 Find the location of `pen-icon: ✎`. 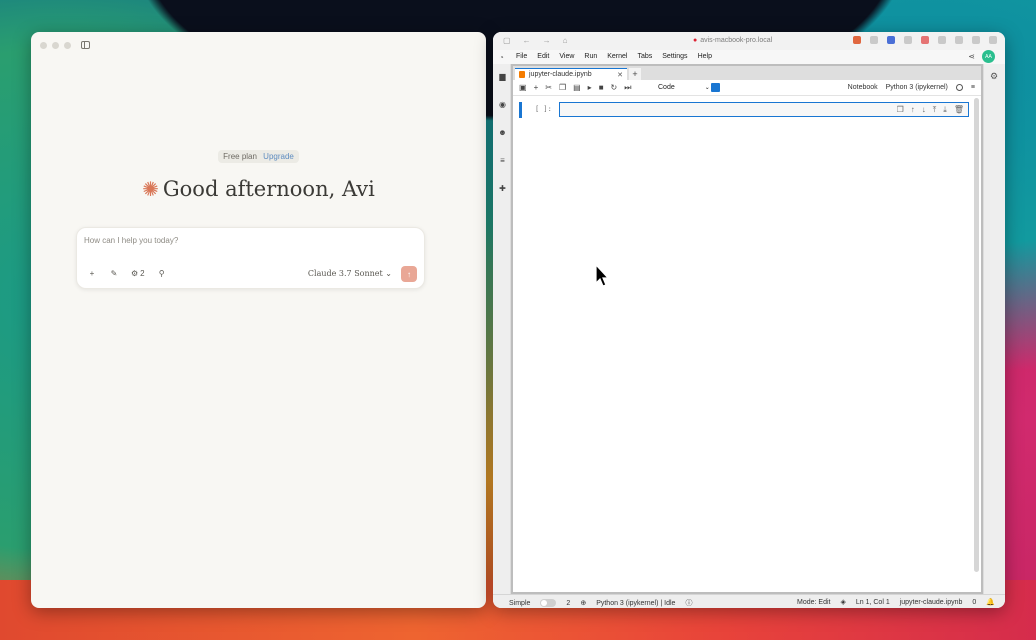

pen-icon: ✎ is located at coordinates (114, 273).